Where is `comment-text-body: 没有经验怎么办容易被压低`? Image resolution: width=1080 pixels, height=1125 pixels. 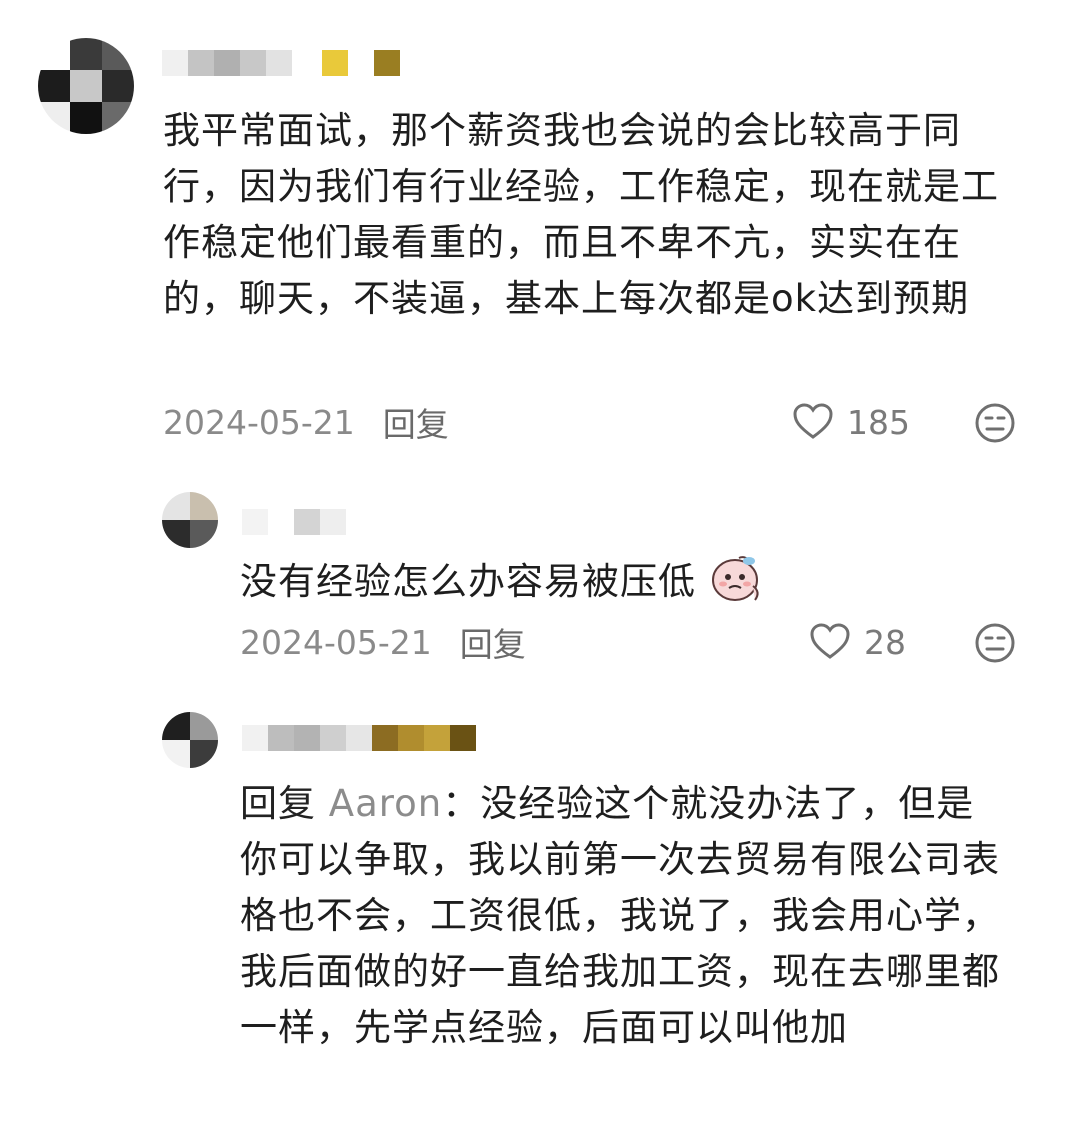
comment-text-body: 没有经验怎么办容易被压低 is located at coordinates (468, 581).